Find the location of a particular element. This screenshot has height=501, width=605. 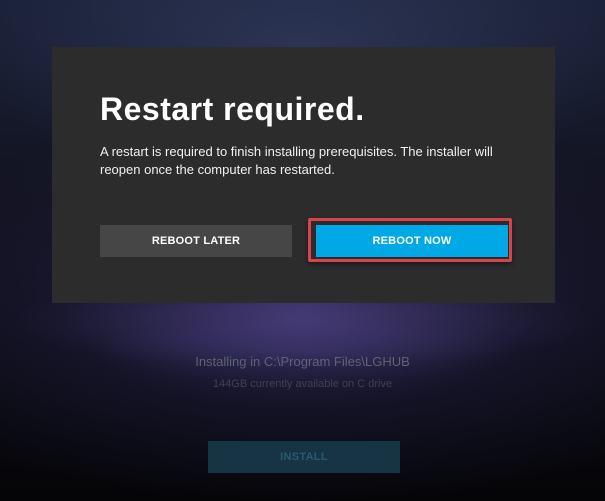

install-path-text: Installing in C:\Program Files\LGHUB is located at coordinates (302, 361).